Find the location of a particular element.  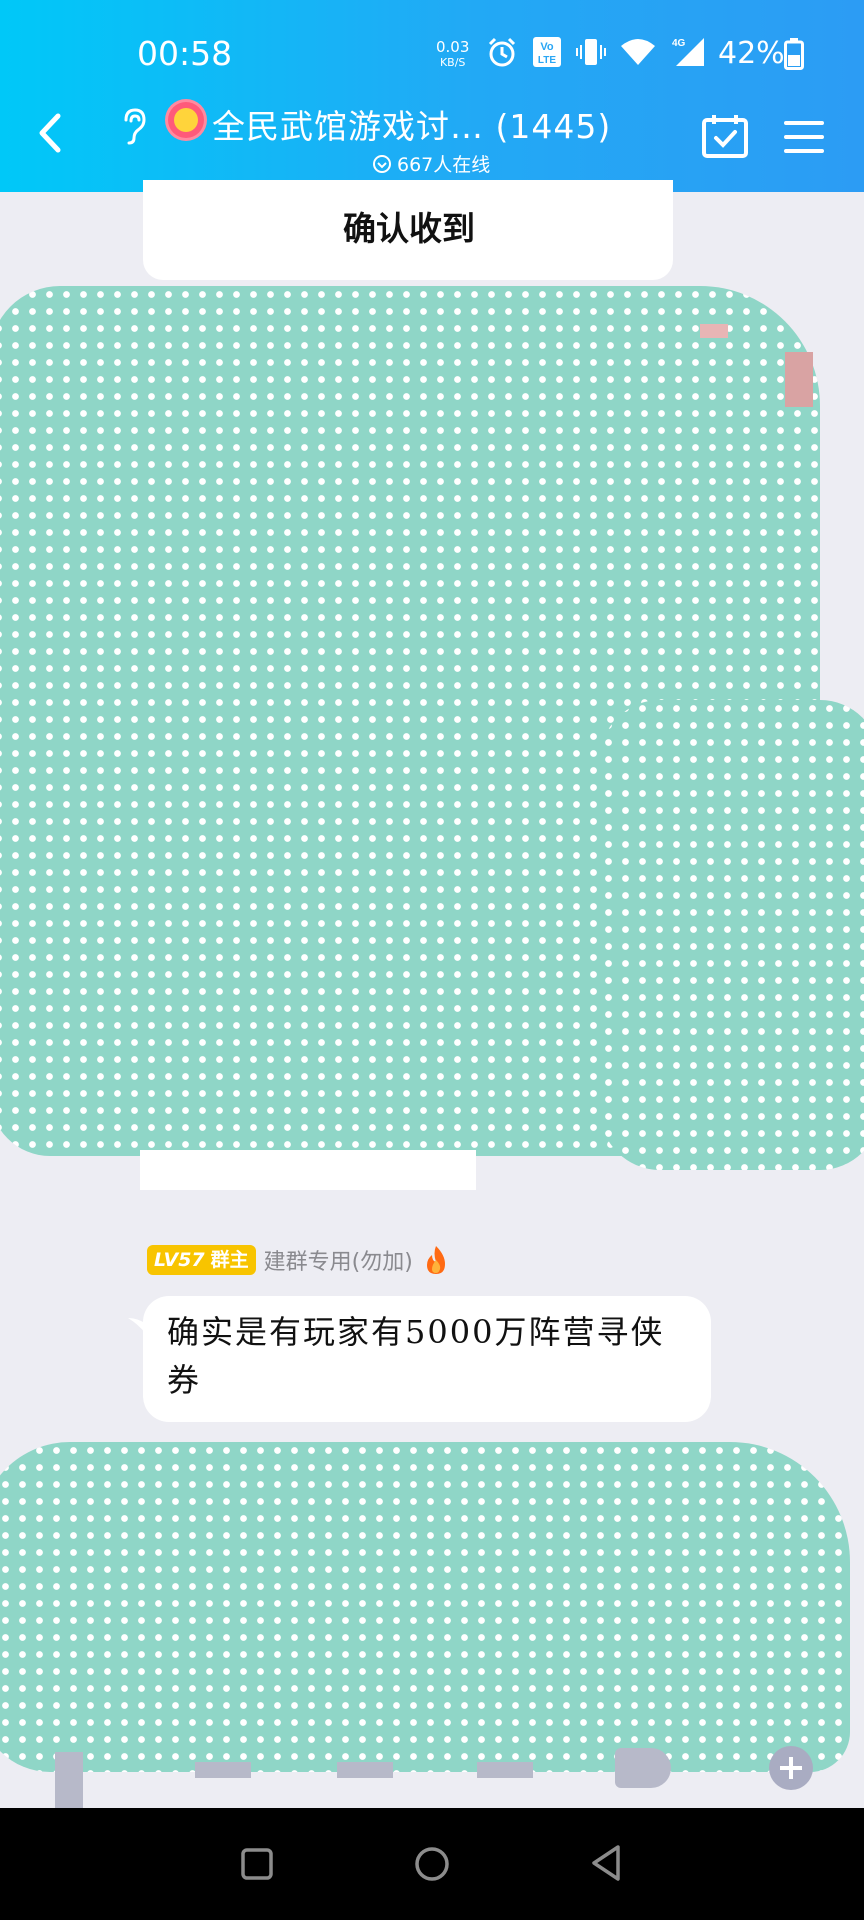

online-count: 667人在线 is located at coordinates (431, 163).